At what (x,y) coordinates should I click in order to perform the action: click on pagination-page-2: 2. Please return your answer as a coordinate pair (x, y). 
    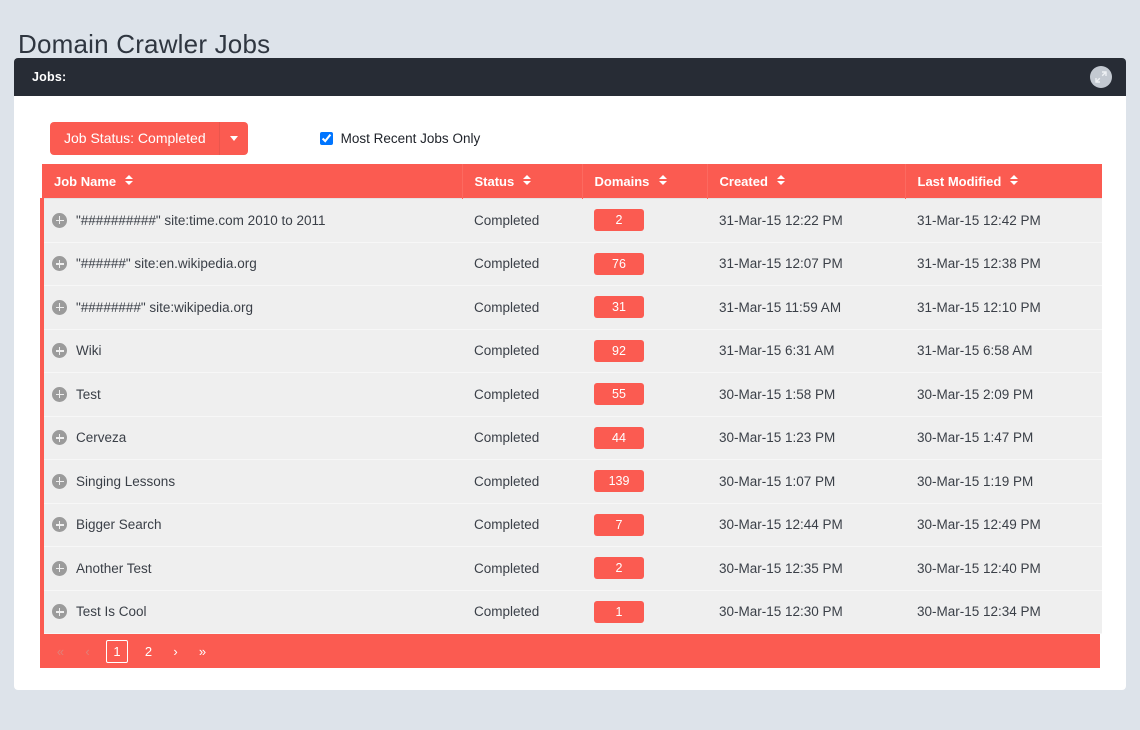
    Looking at the image, I should click on (148, 651).